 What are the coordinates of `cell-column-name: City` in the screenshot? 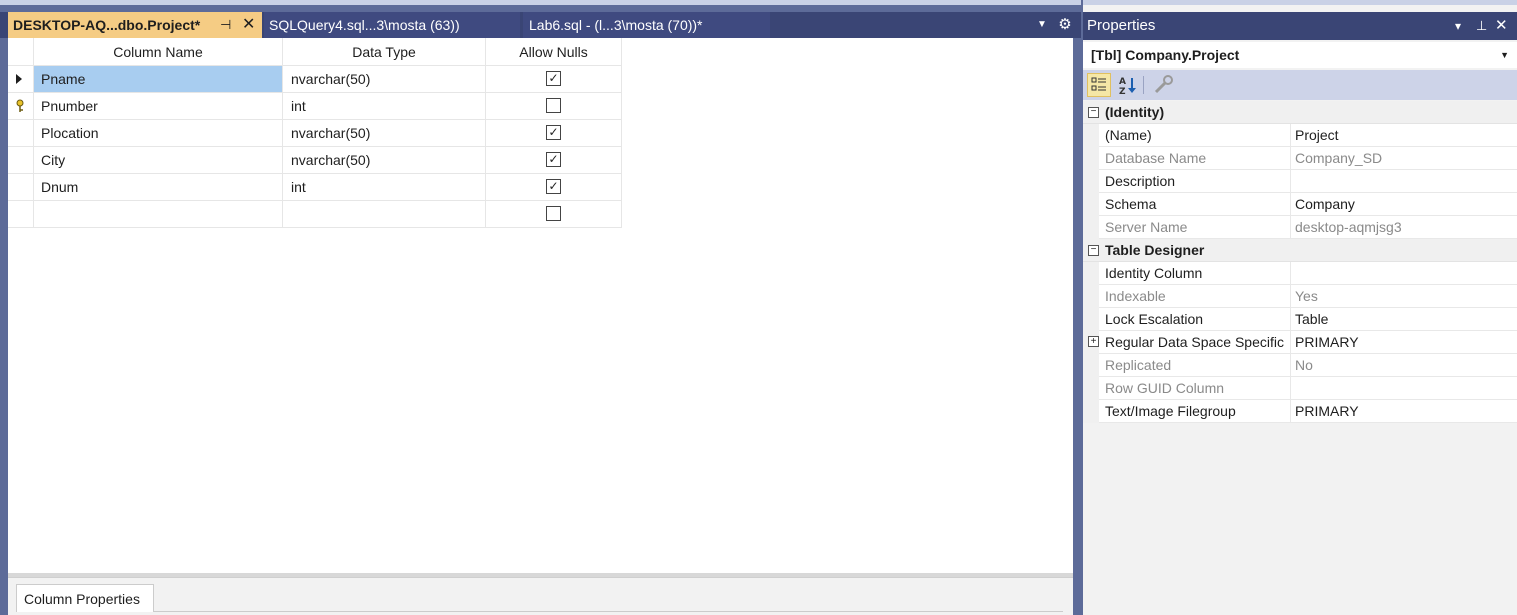 It's located at (158, 160).